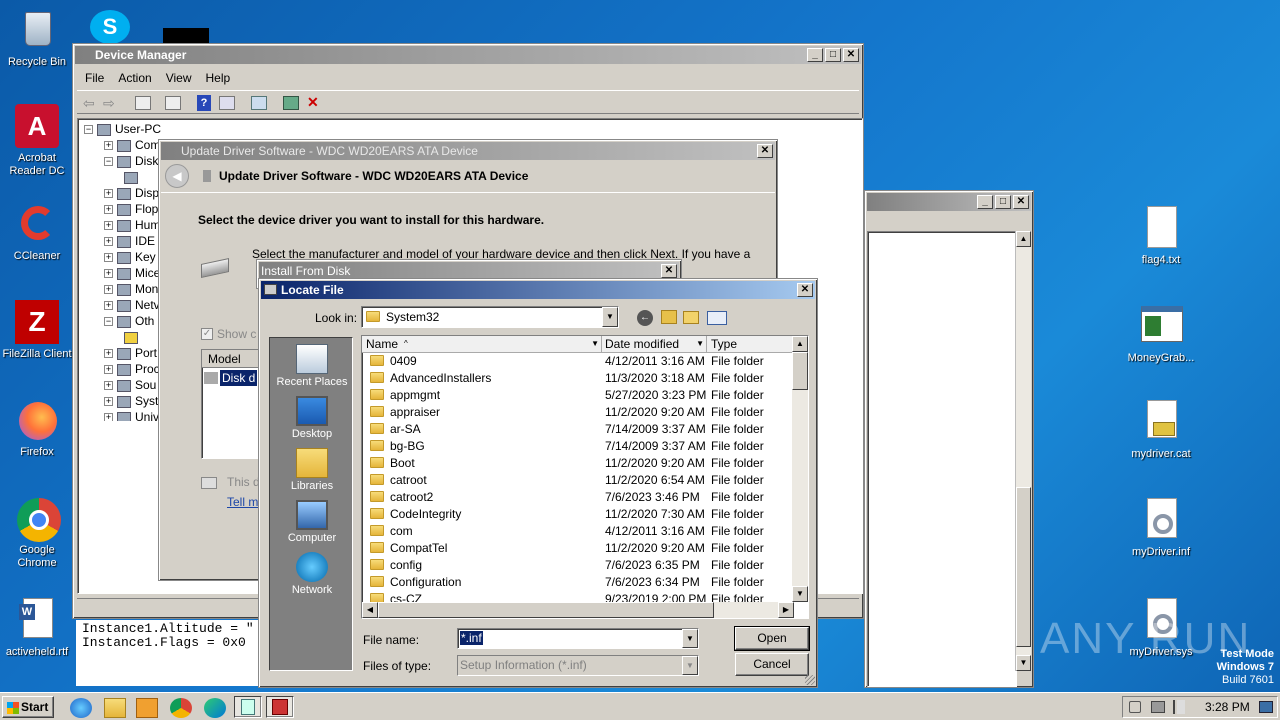 The image size is (1280, 720). I want to click on tree-item: + Syst, so click(131, 401).